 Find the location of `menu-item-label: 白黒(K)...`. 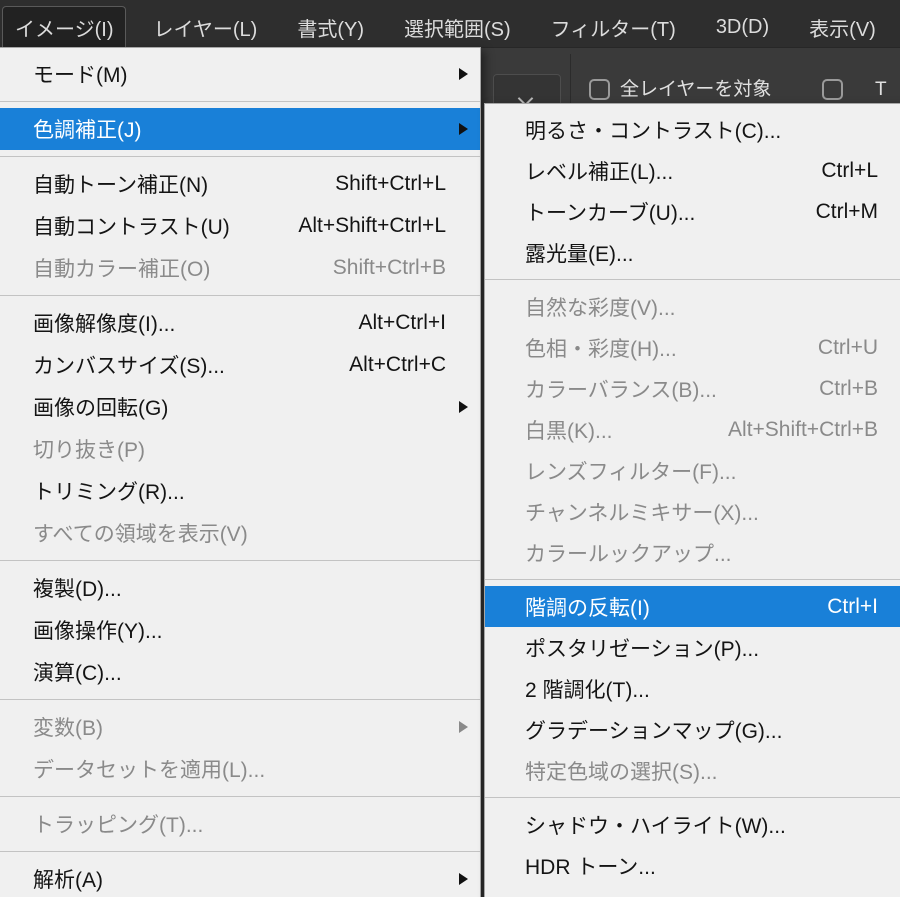

menu-item-label: 白黒(K)... is located at coordinates (569, 431).